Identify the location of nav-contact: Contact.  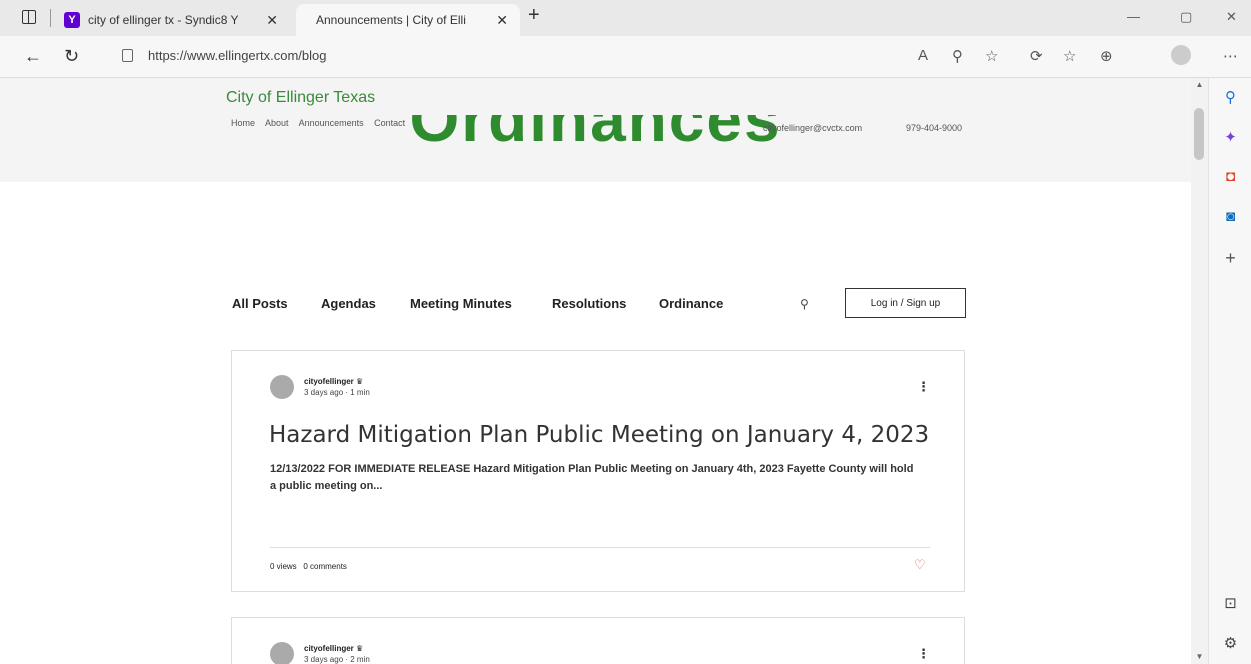
(389, 123).